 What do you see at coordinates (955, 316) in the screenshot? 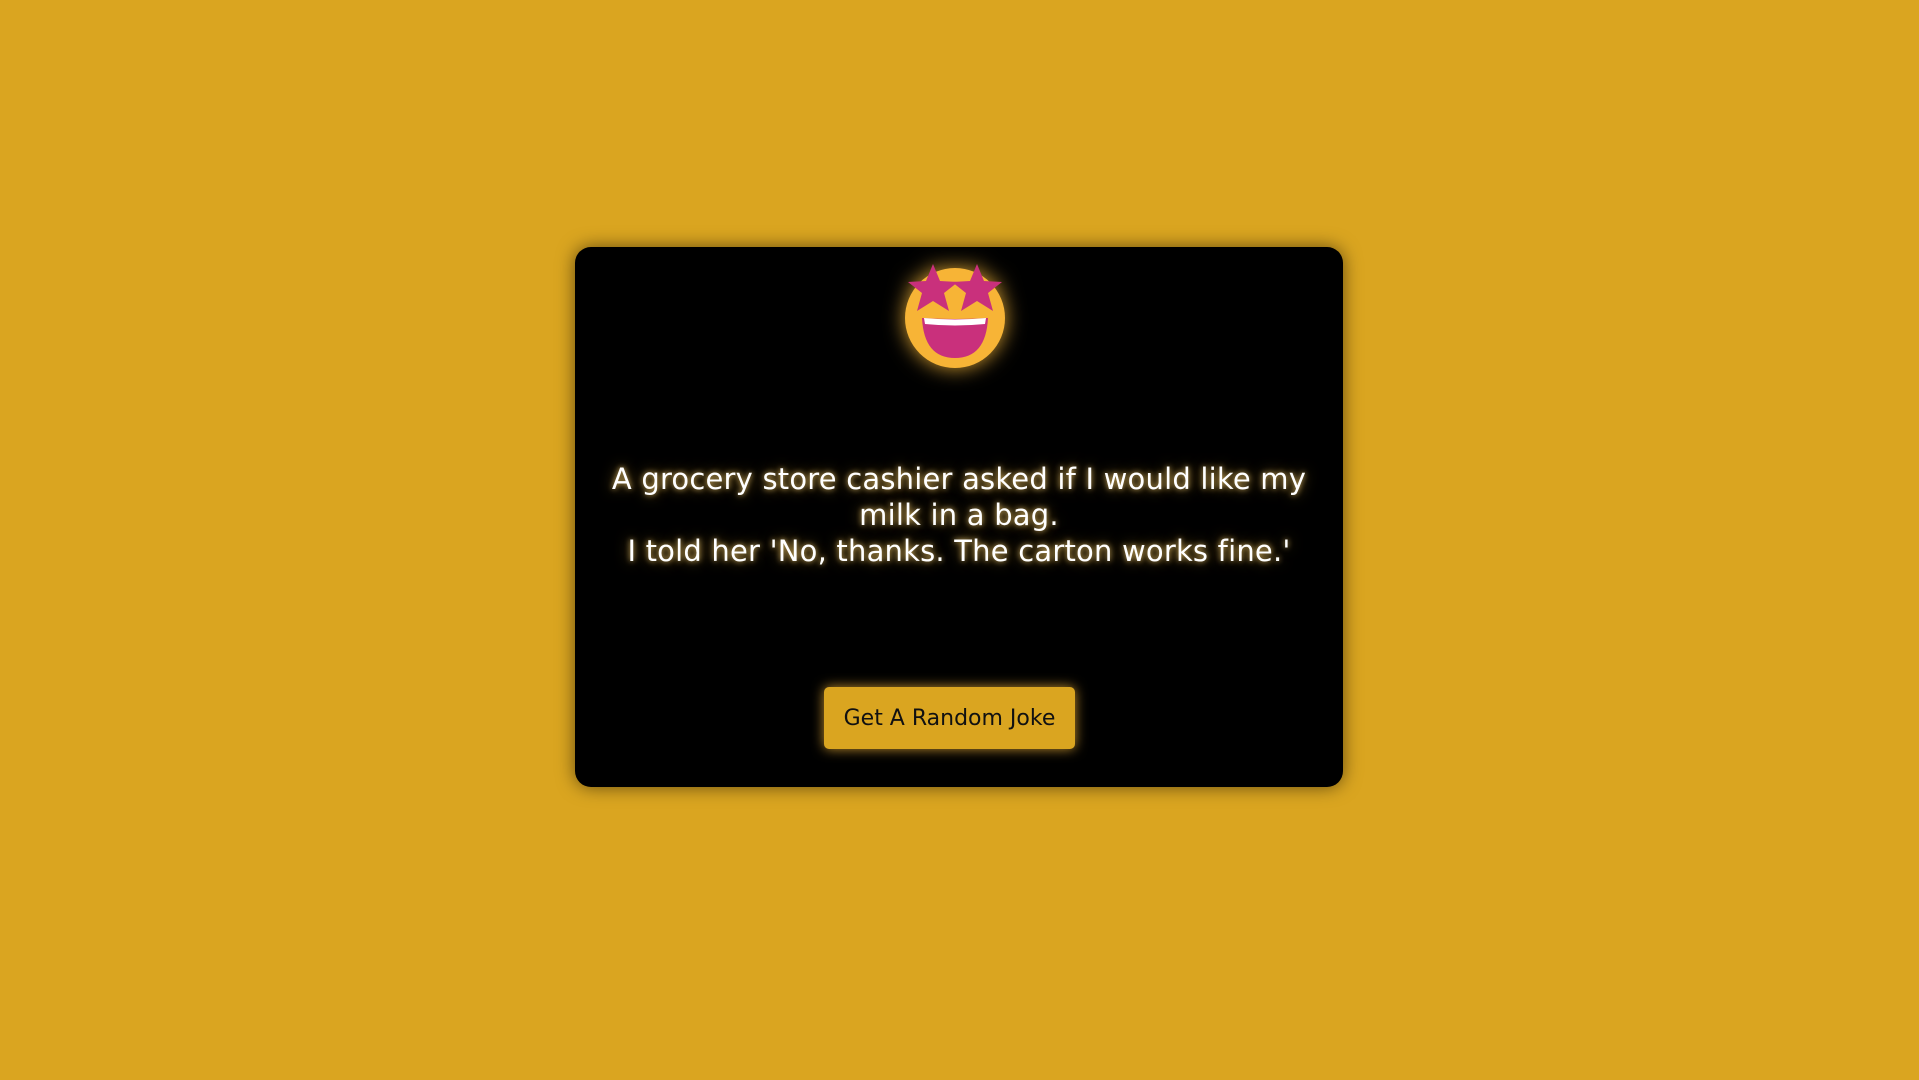
I see `star-struck-face-icon` at bounding box center [955, 316].